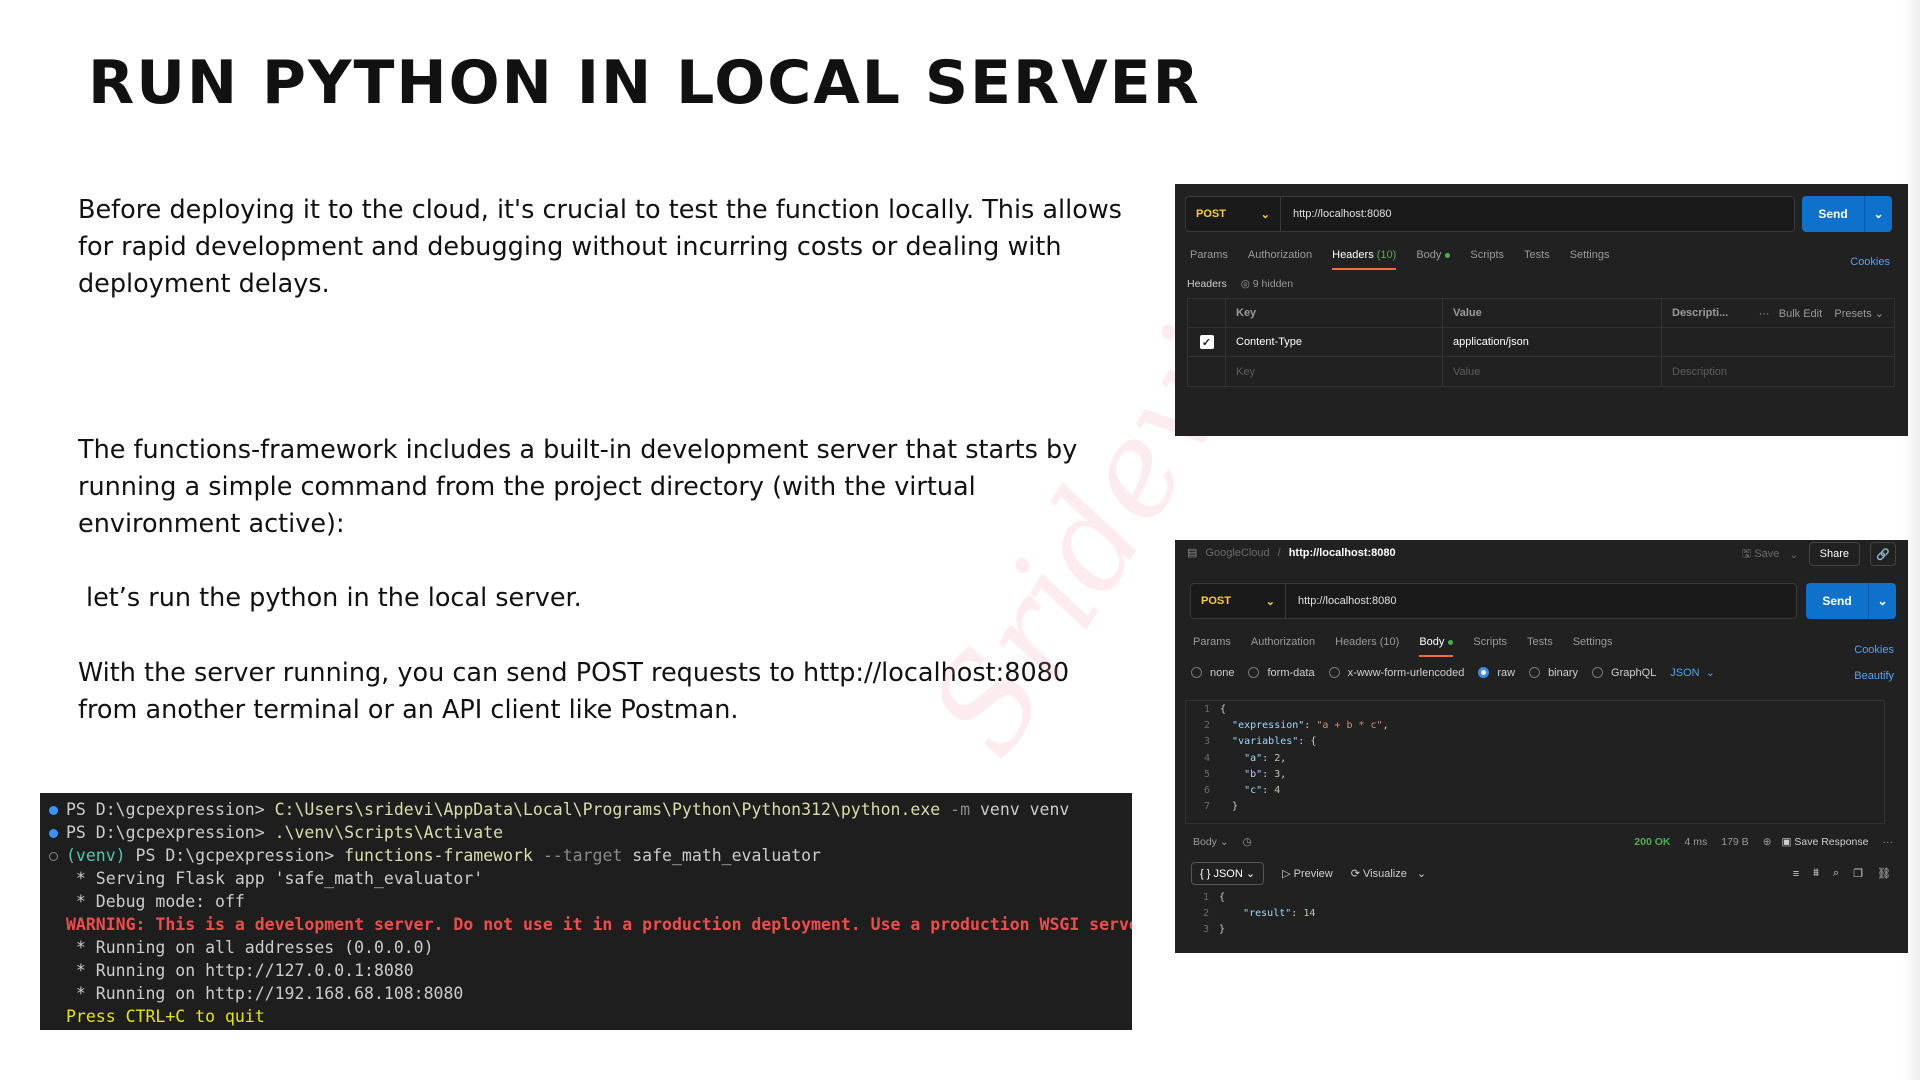  Describe the element at coordinates (1205, 842) in the screenshot. I see `response-body-label: Body` at that location.